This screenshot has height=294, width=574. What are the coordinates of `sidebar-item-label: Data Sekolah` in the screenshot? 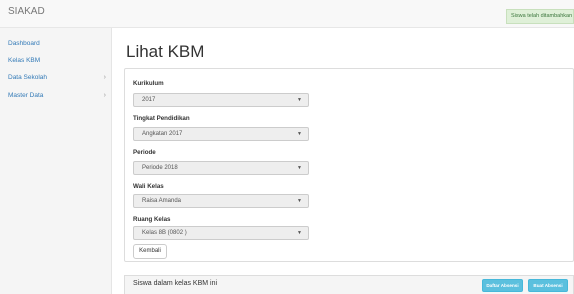 It's located at (28, 77).